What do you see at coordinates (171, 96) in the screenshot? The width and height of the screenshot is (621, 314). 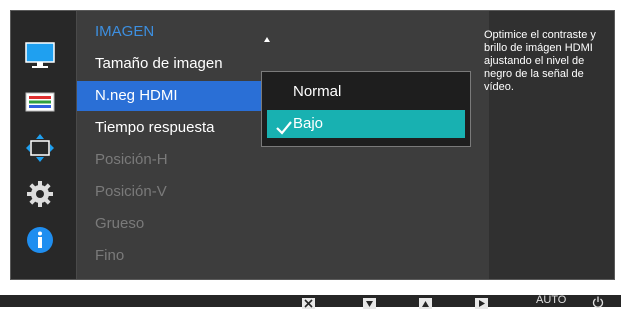 I see `menu-item-n-neg-hdmi: N.neg HDMI` at bounding box center [171, 96].